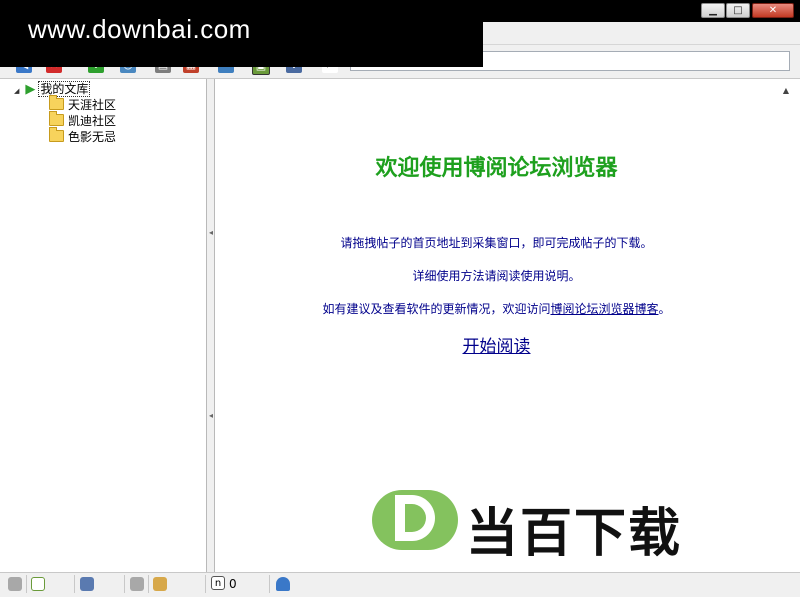 The image size is (800, 597). What do you see at coordinates (604, 309) in the screenshot?
I see `blog-link: 博阅论坛浏览器博客` at bounding box center [604, 309].